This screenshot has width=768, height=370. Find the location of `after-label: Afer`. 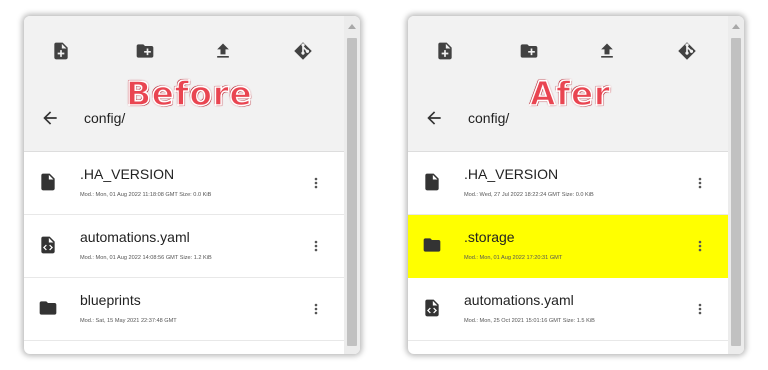

after-label: Afer is located at coordinates (570, 93).